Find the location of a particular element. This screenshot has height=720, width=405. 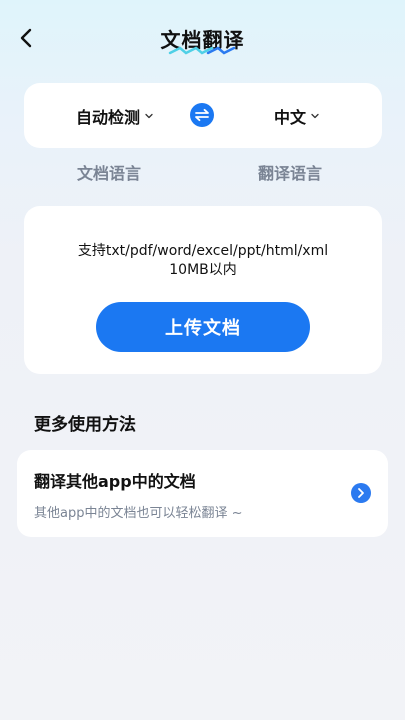

supported-formats-text: 支持txt/pdf/word/excel/ppt/html/xml 10MB以内 is located at coordinates (203, 261).